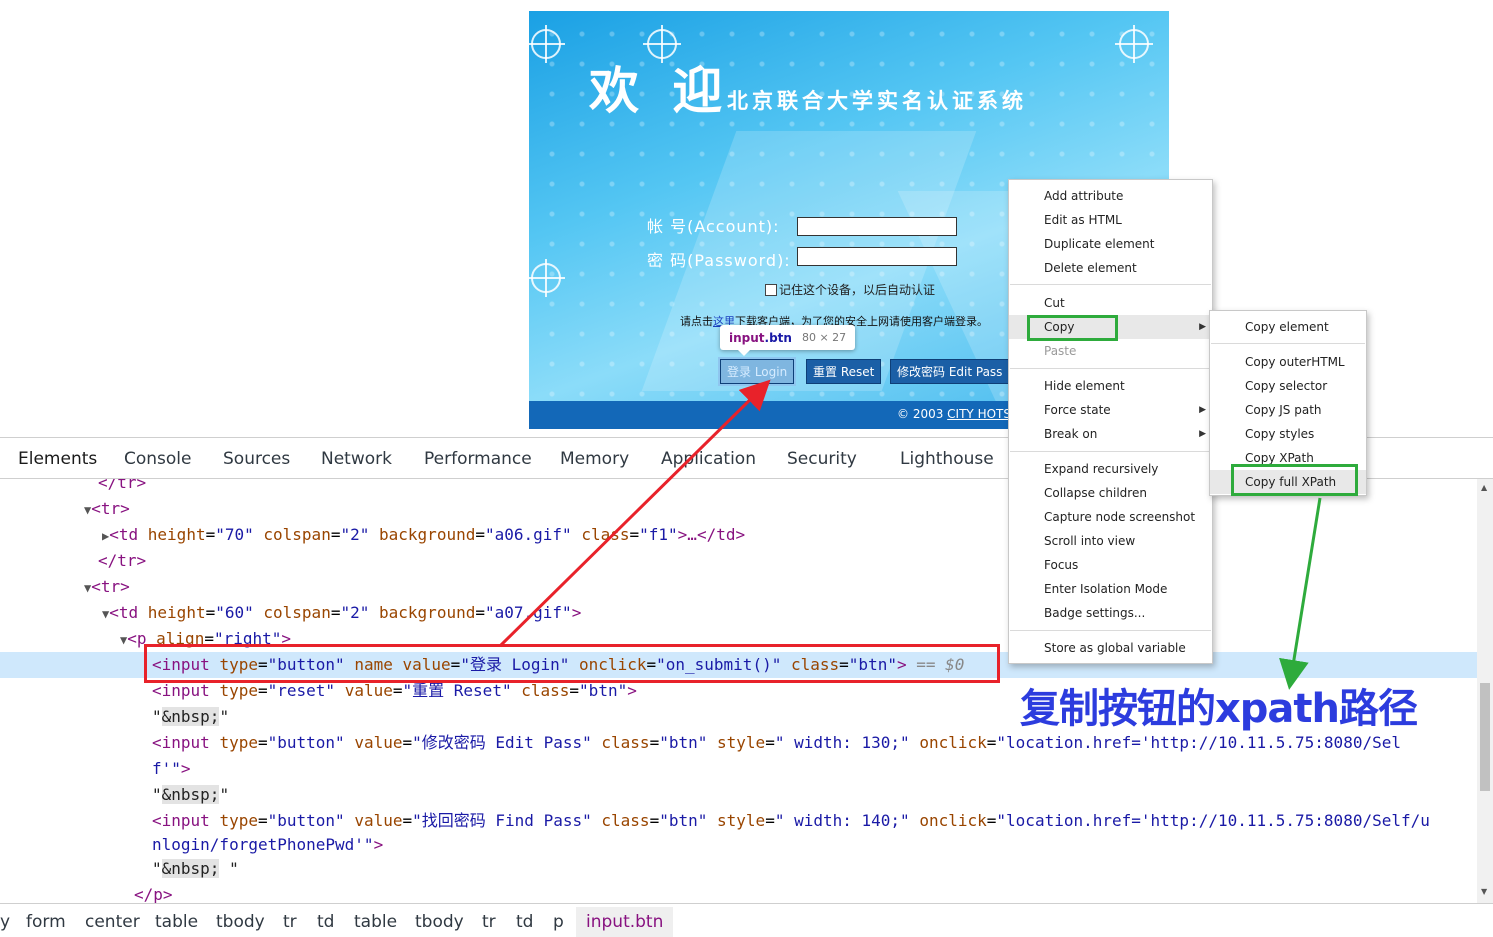 This screenshot has height=937, width=1493. What do you see at coordinates (1288, 434) in the screenshot?
I see `menu-item-copy-styles: Copy styles` at bounding box center [1288, 434].